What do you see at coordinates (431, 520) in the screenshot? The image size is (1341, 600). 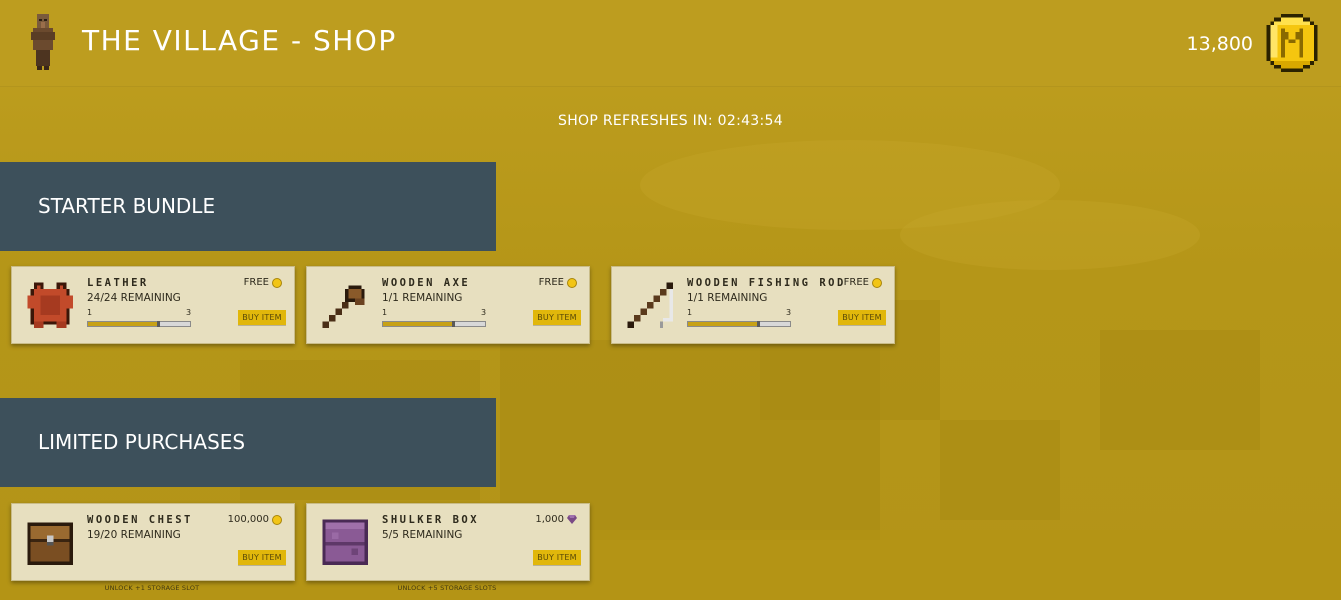 I see `item-name: SHULKER BOX` at bounding box center [431, 520].